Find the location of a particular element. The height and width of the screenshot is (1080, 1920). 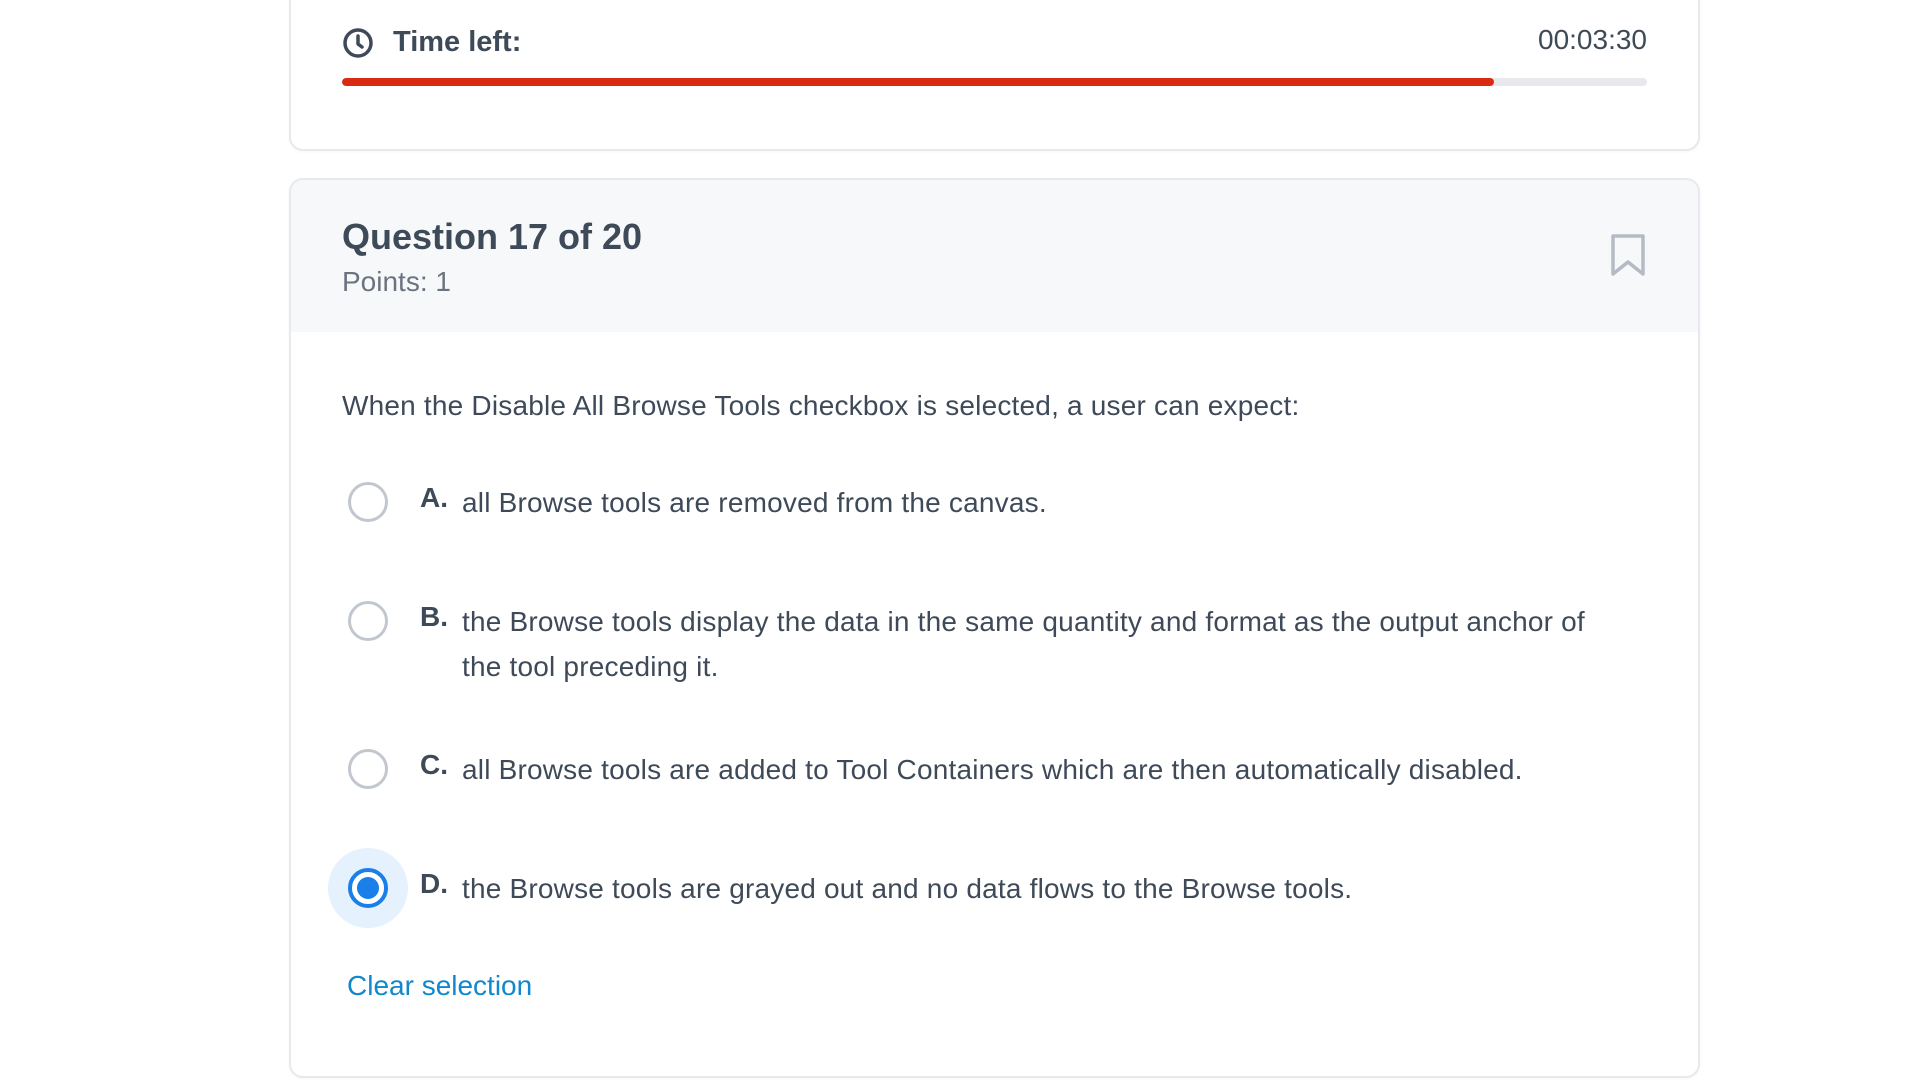

option-c-radio-wrap is located at coordinates (368, 769).